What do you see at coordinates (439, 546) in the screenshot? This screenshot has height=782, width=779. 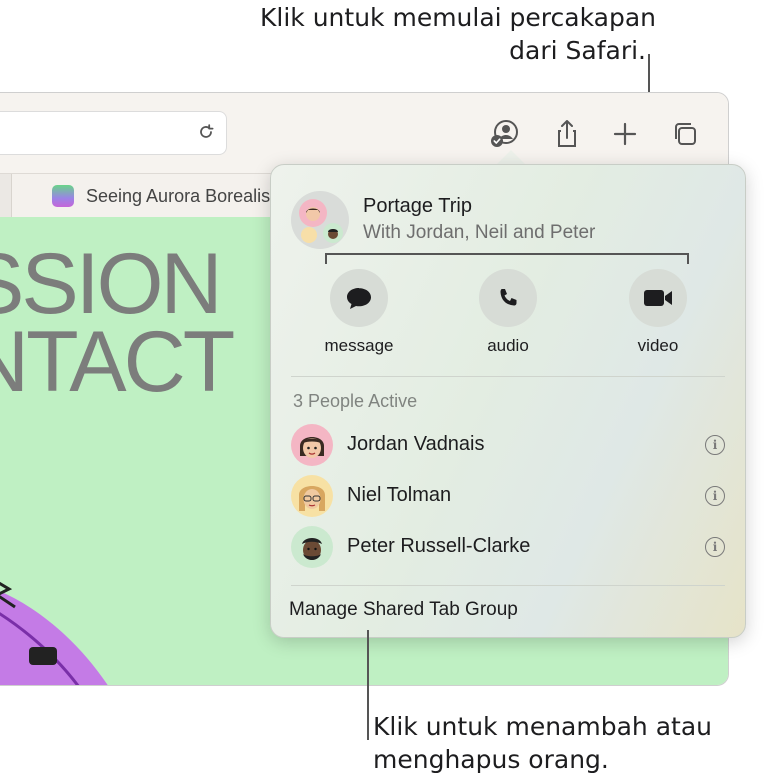 I see `person-name: Peter Russell-Clarke` at bounding box center [439, 546].